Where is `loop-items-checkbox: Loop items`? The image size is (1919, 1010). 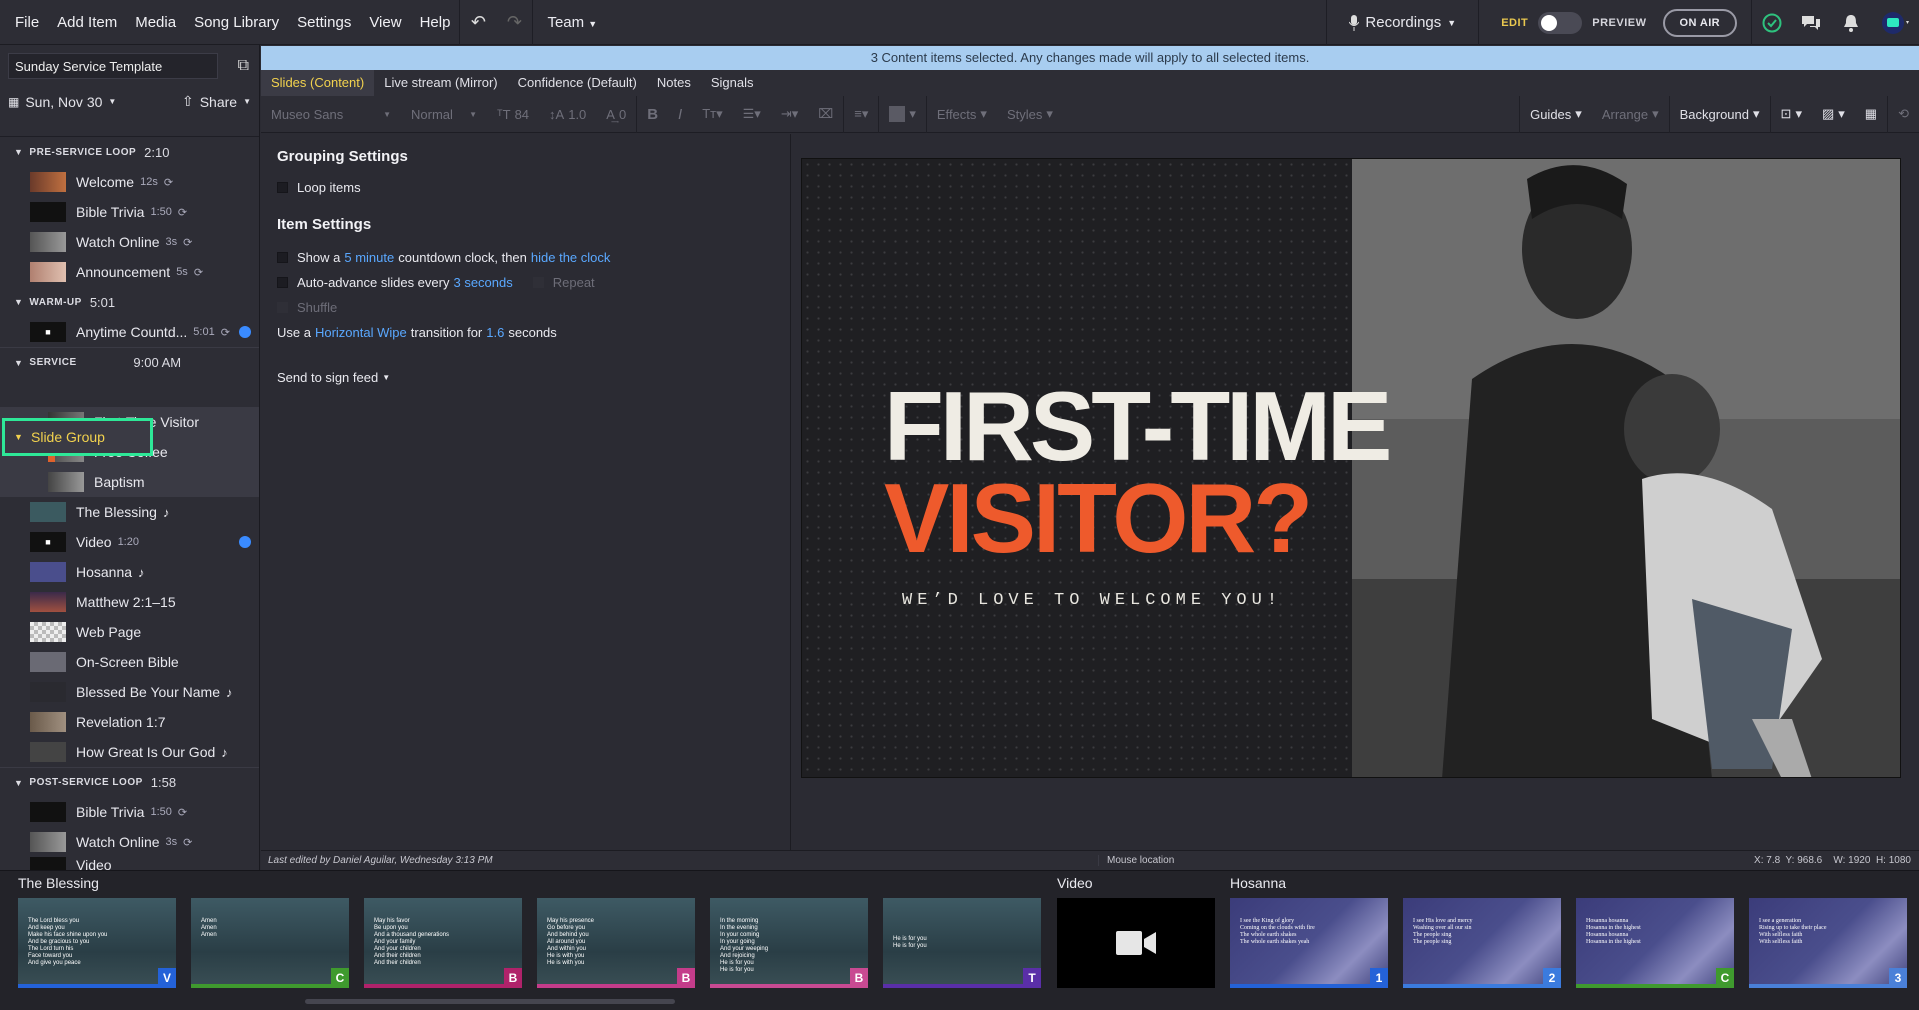
loop-items-checkbox: Loop items is located at coordinates (525, 187).